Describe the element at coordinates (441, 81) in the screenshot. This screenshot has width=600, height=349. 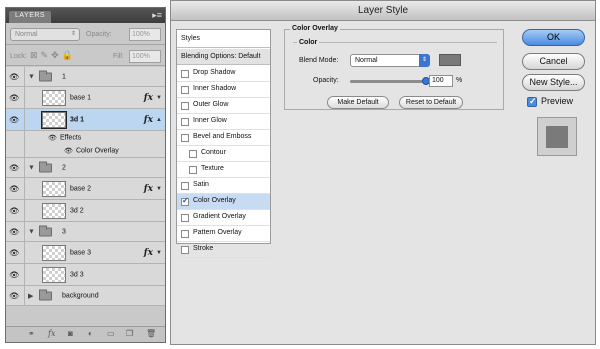
I see `opacity-input: 100` at that location.